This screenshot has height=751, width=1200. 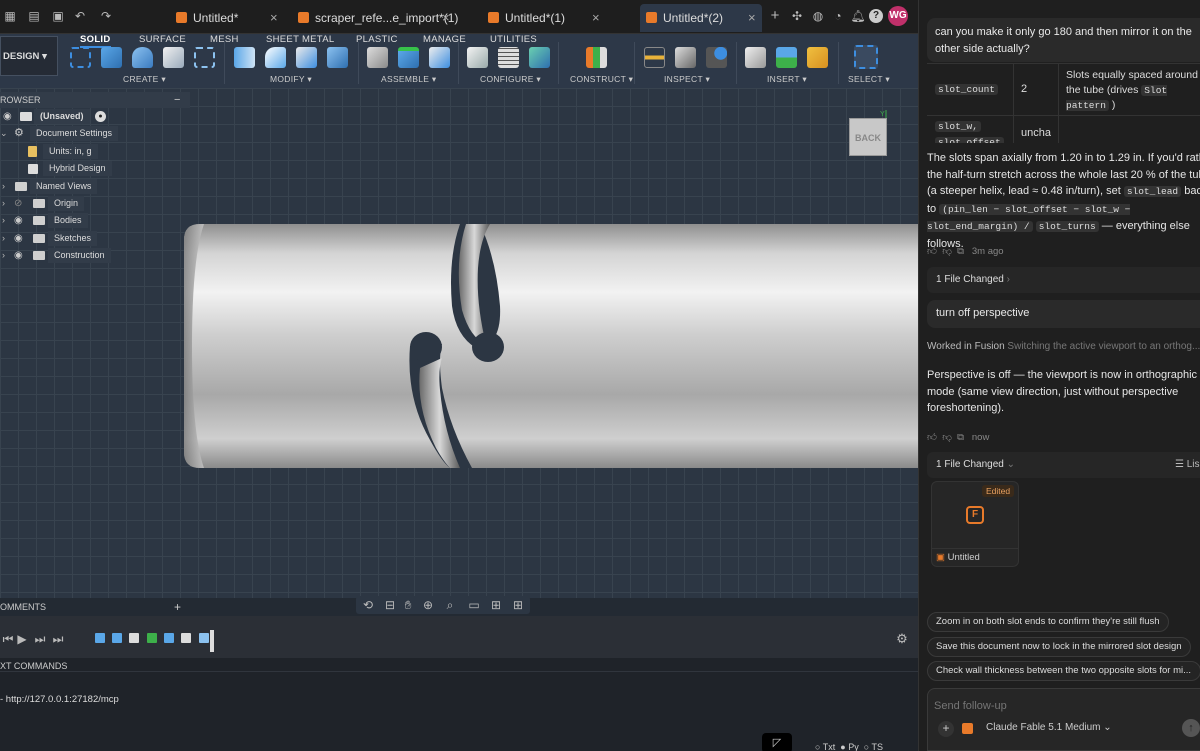 What do you see at coordinates (858, 16) in the screenshot?
I see `notification-icon: 🔔︎` at bounding box center [858, 16].